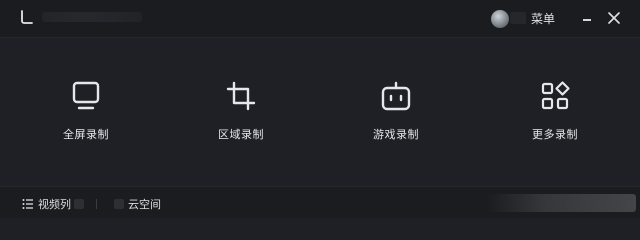 This screenshot has width=640, height=240. I want to click on cloud-space-button: 云空间, so click(137, 204).